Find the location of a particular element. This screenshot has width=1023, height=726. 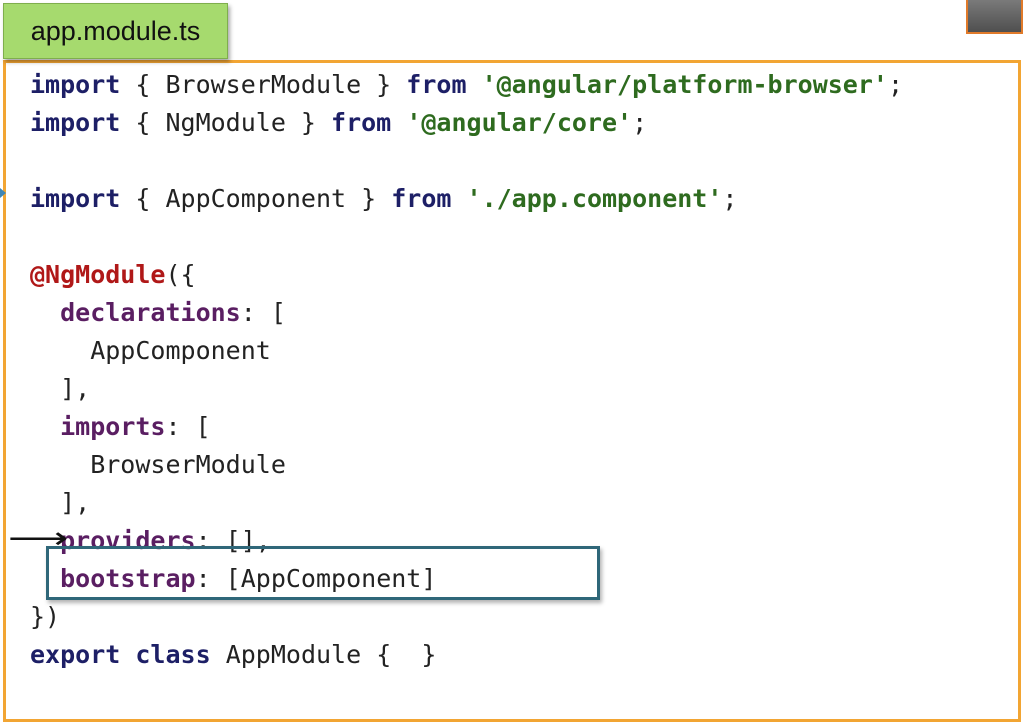

code-line: export class AppModule { } is located at coordinates (466, 655).